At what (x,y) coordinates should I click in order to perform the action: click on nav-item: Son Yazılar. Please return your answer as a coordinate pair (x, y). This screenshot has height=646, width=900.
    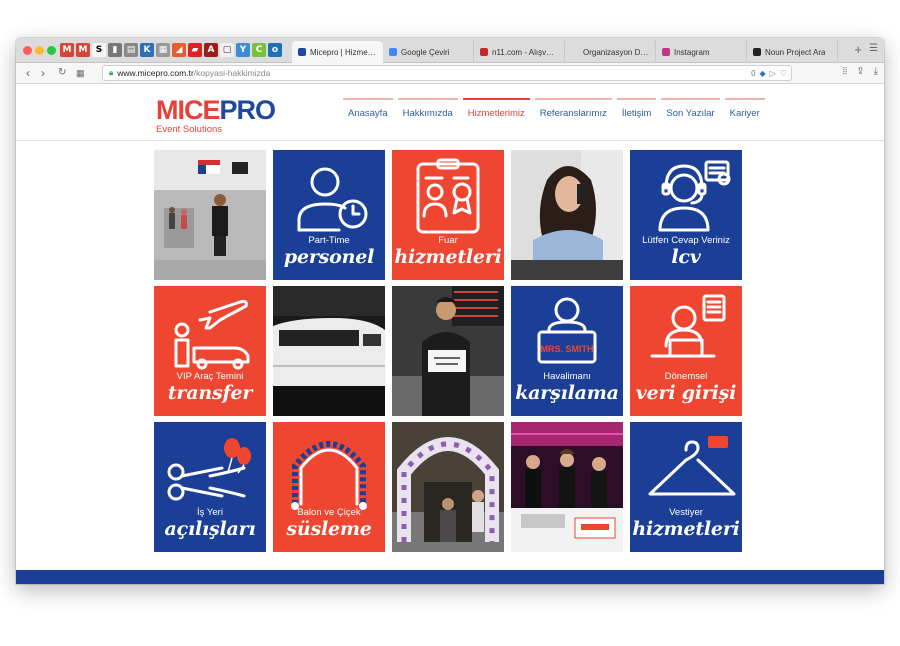
    Looking at the image, I should click on (690, 108).